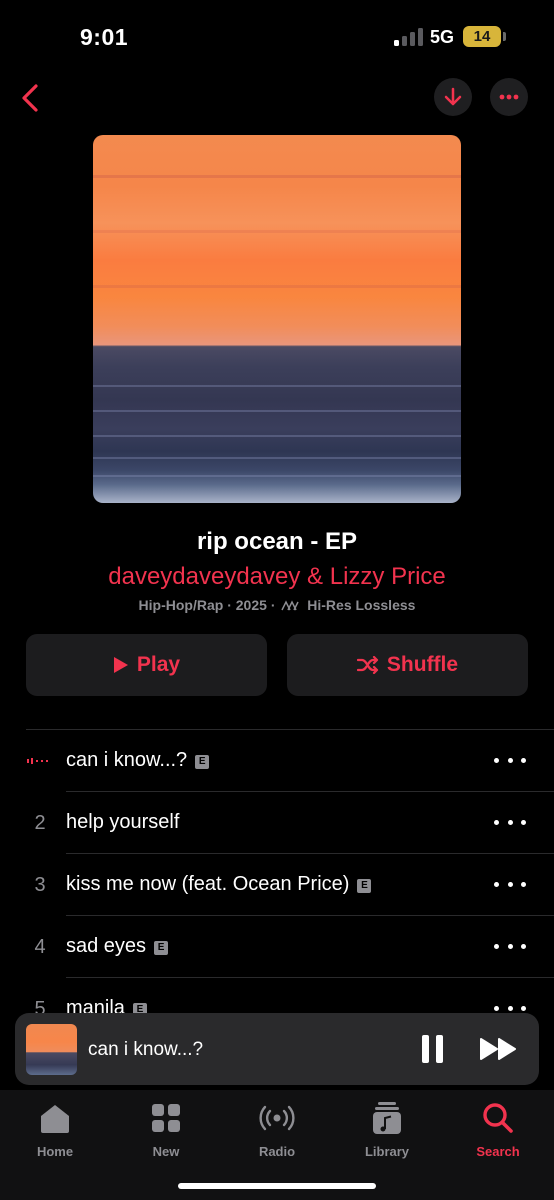 Image resolution: width=554 pixels, height=1200 pixels. I want to click on home-icon, so click(55, 1119).